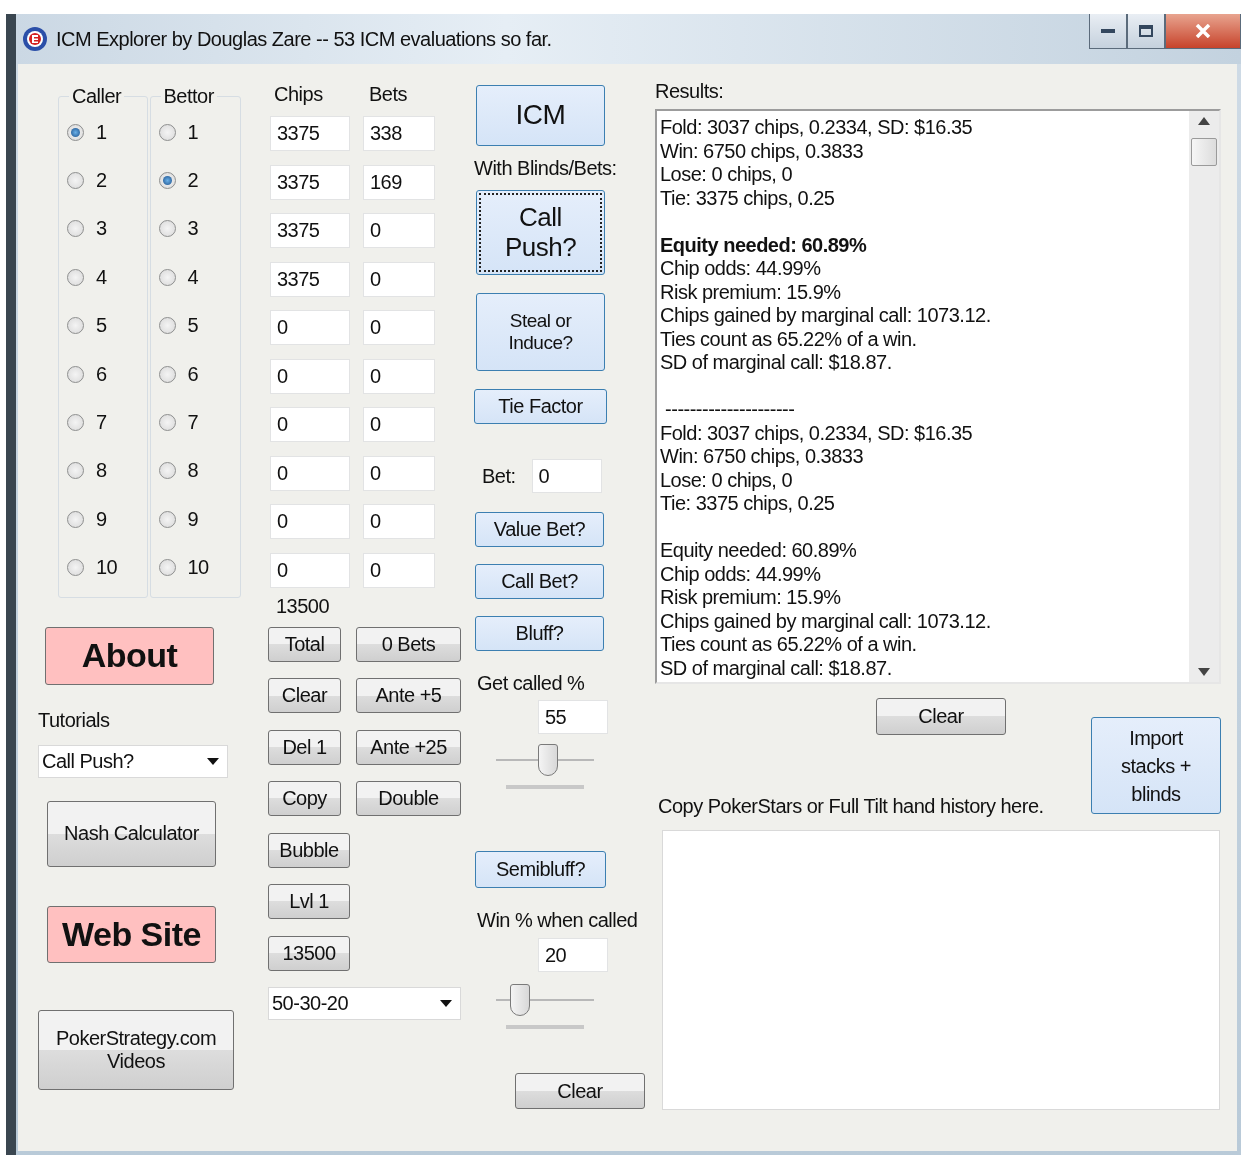  Describe the element at coordinates (540, 869) in the screenshot. I see `semibluff-button: Semibluff?` at that location.